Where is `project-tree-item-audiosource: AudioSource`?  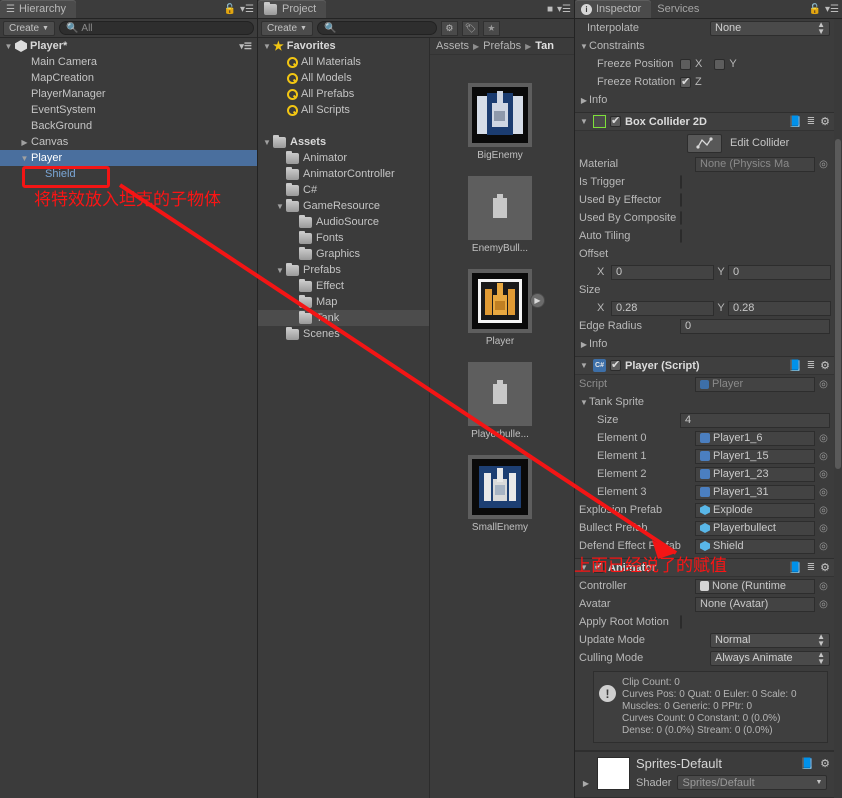
project-tree-item-audiosource: AudioSource is located at coordinates (343, 222).